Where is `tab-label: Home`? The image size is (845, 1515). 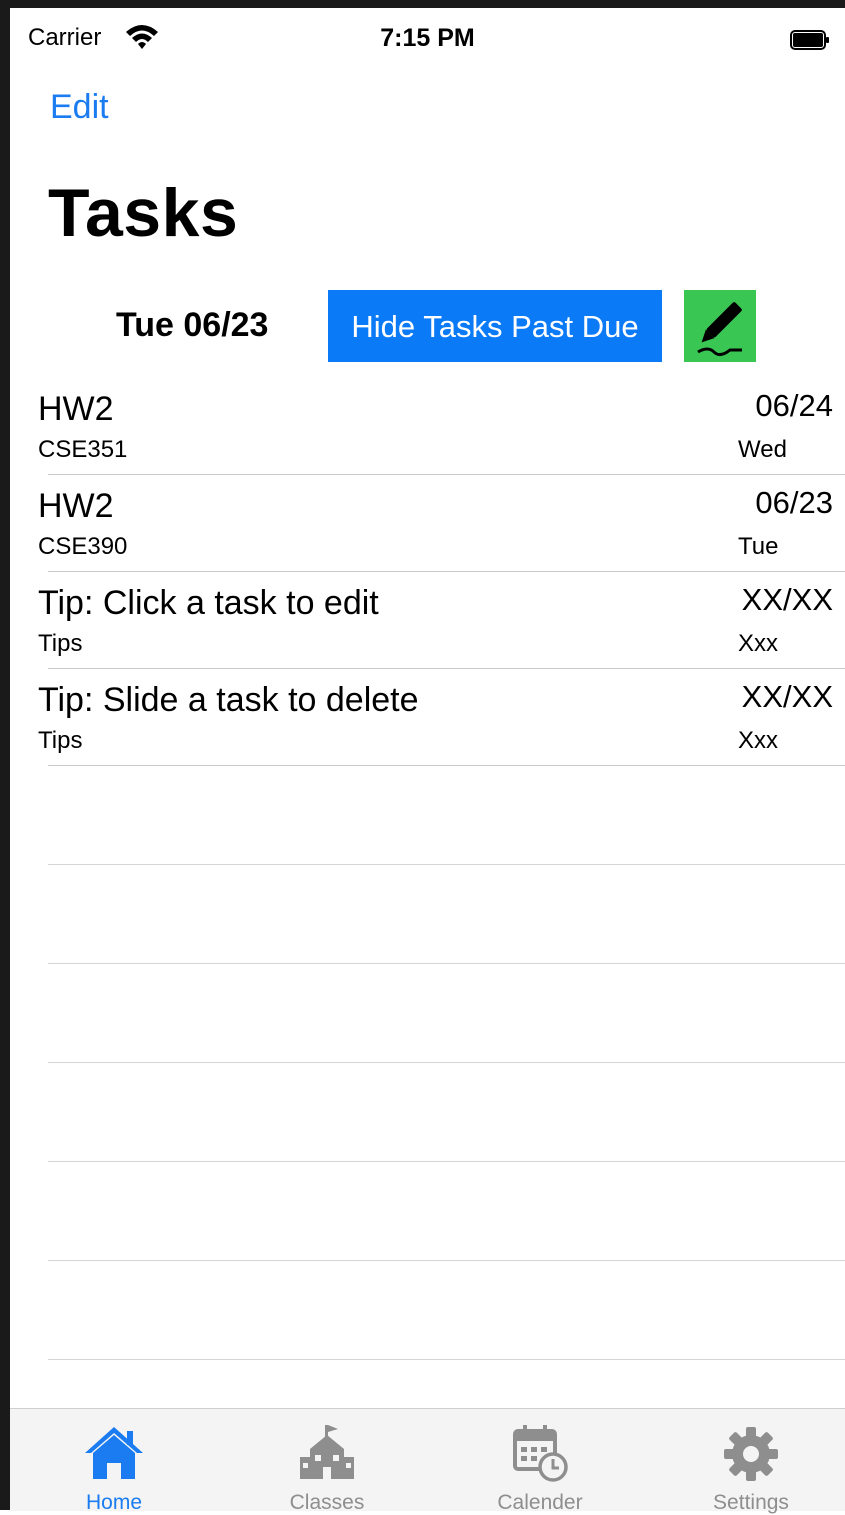 tab-label: Home is located at coordinates (114, 1502).